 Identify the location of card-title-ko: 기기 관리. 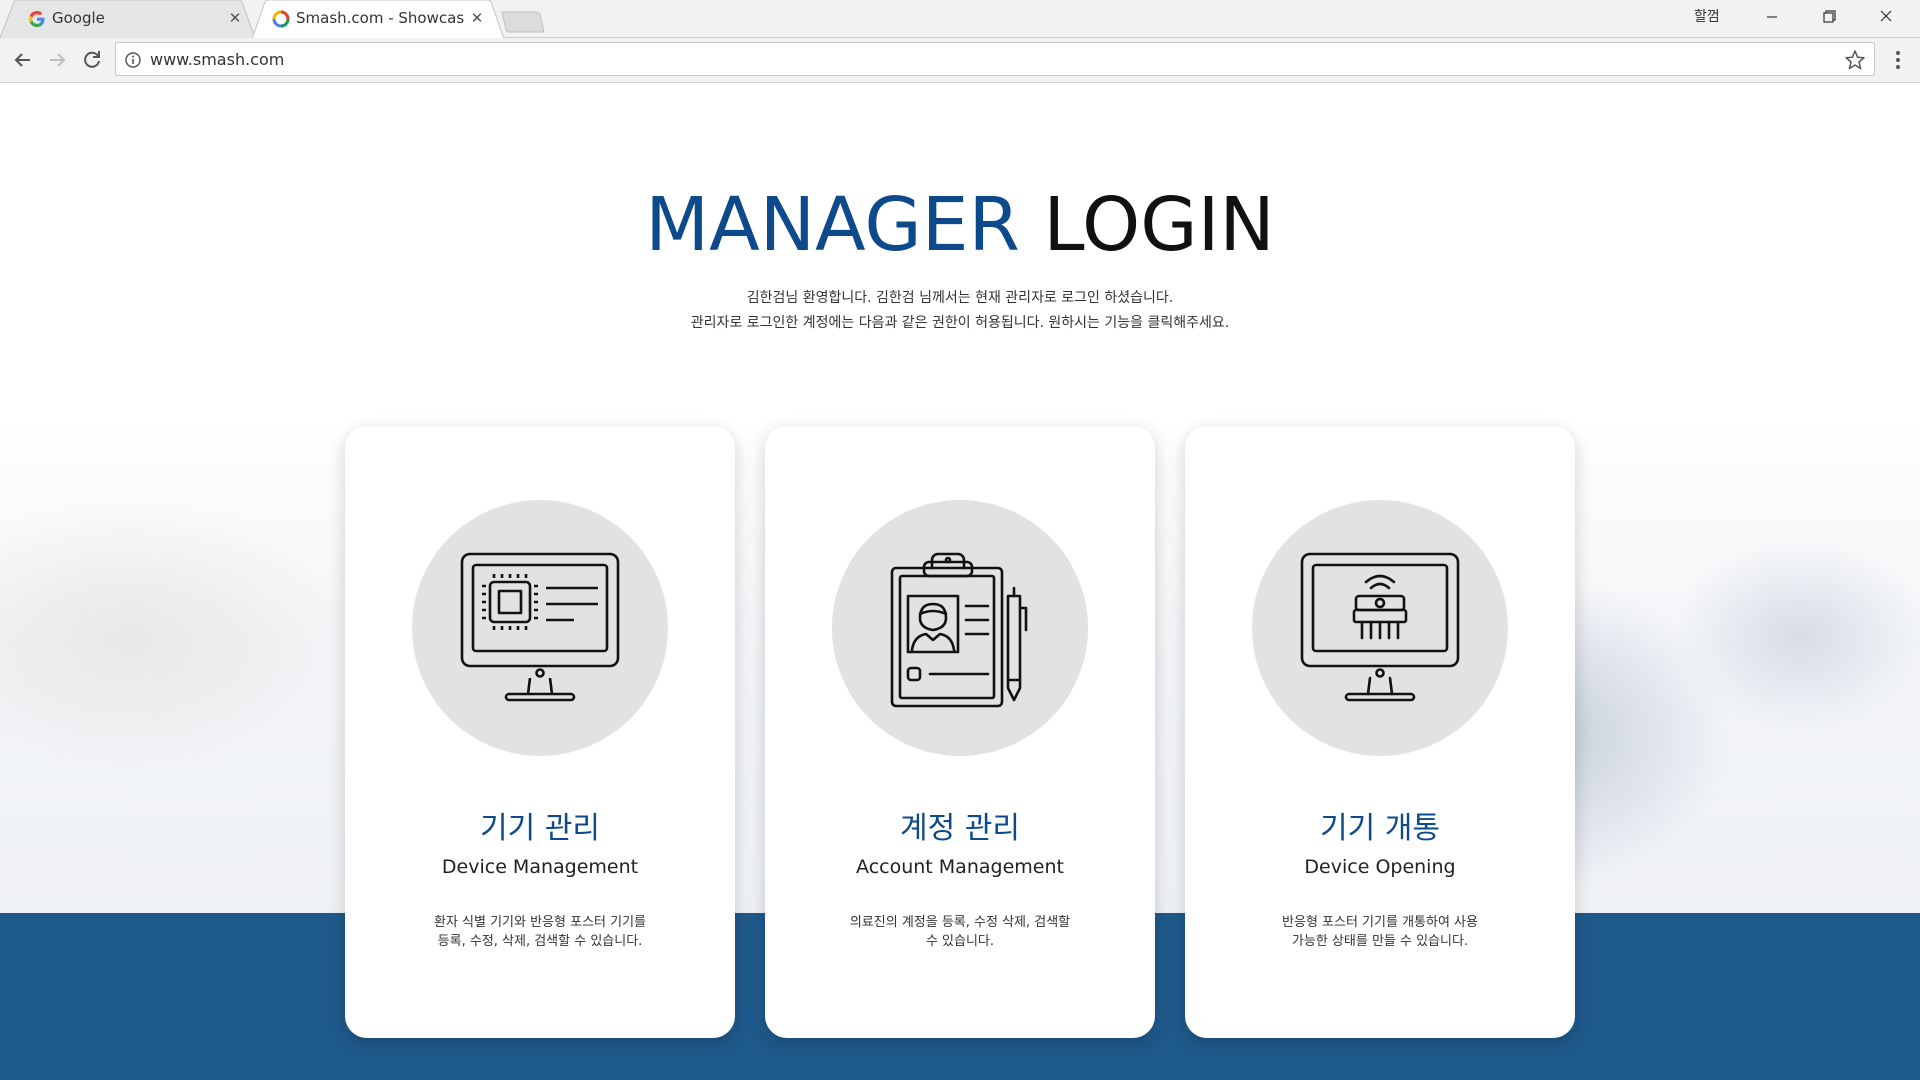
(540, 828).